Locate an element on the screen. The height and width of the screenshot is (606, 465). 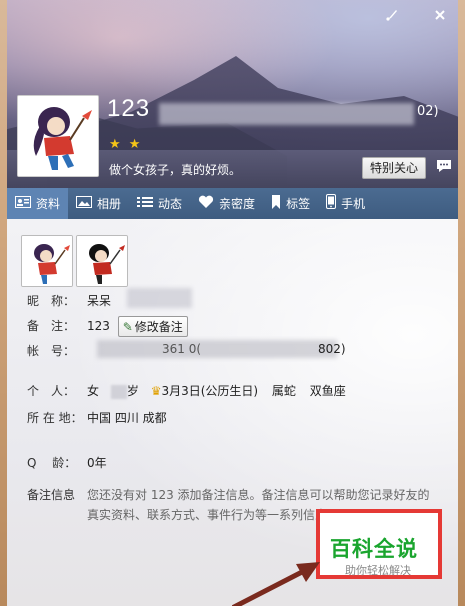
location-value: 中国 四川 成都 is located at coordinates (127, 418).